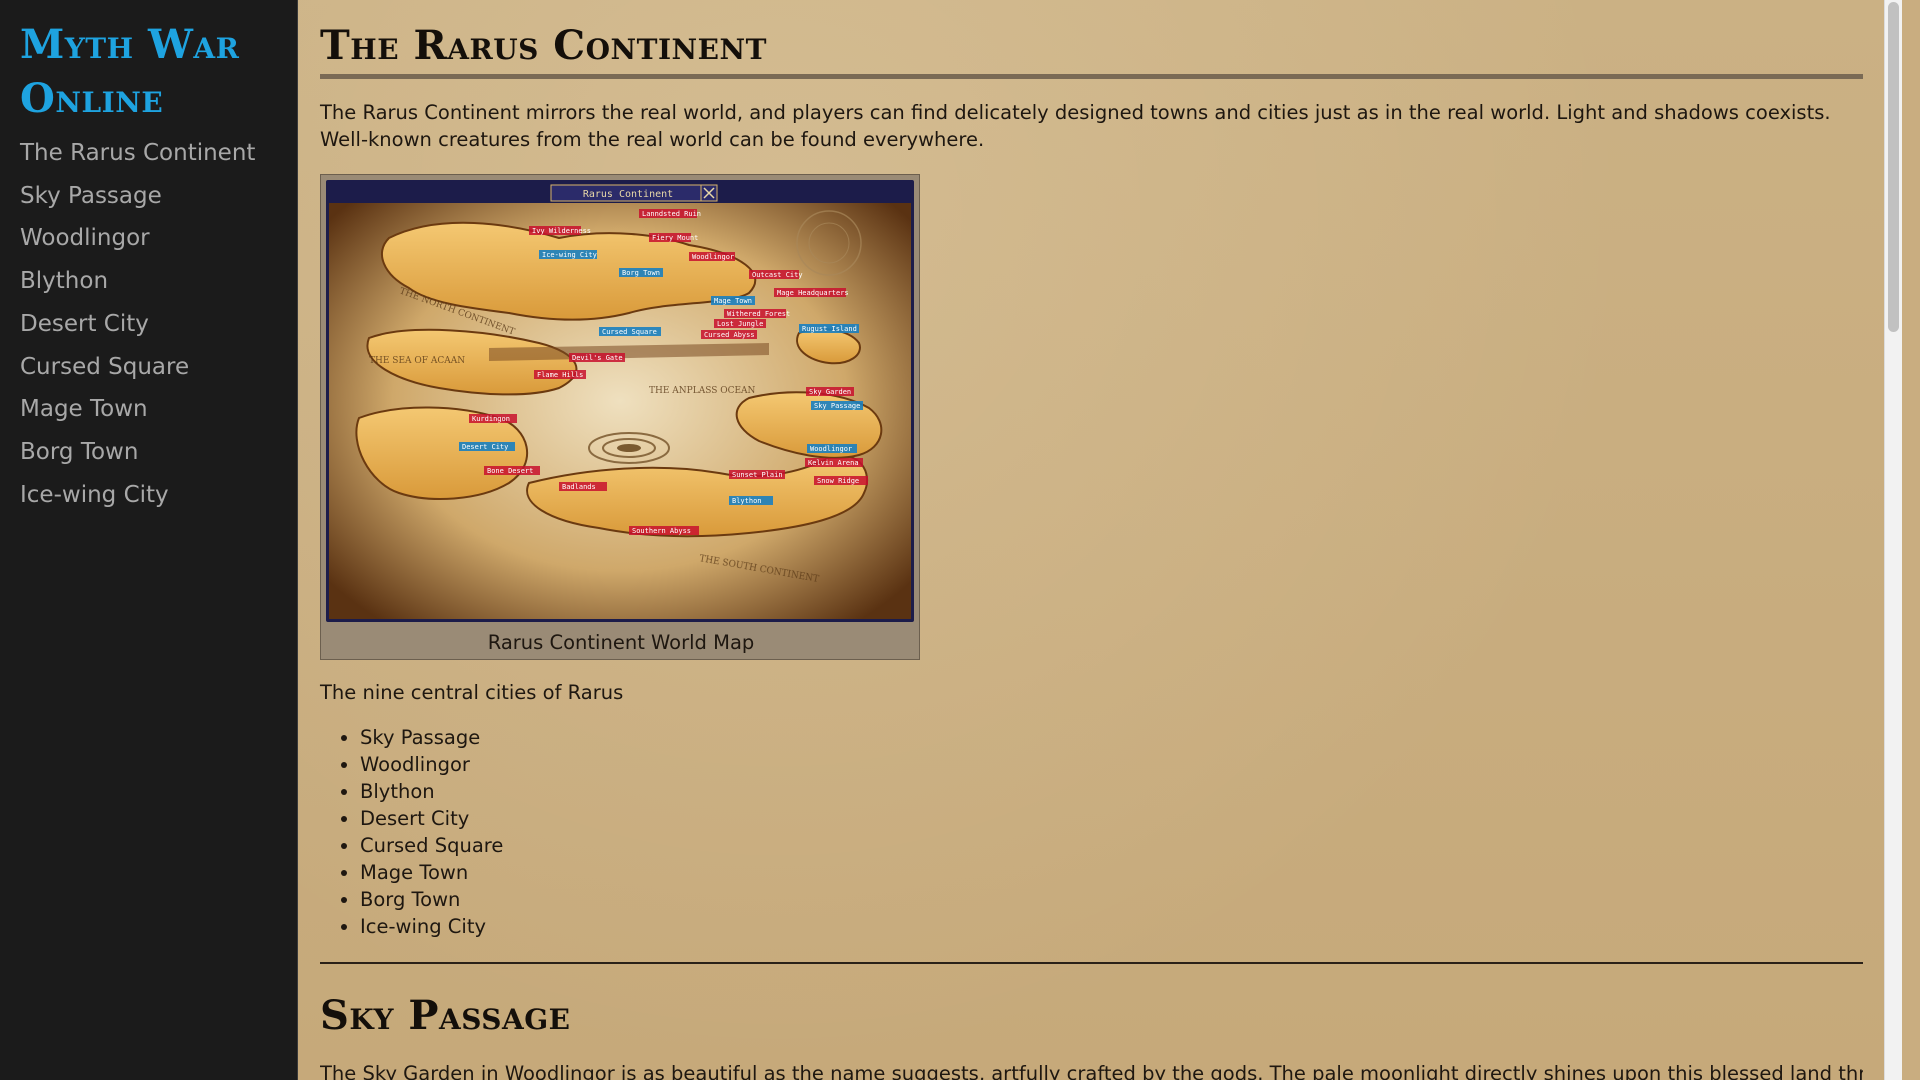 The height and width of the screenshot is (1080, 1920). I want to click on map-label-withered-forest: Withered Forest, so click(758, 314).